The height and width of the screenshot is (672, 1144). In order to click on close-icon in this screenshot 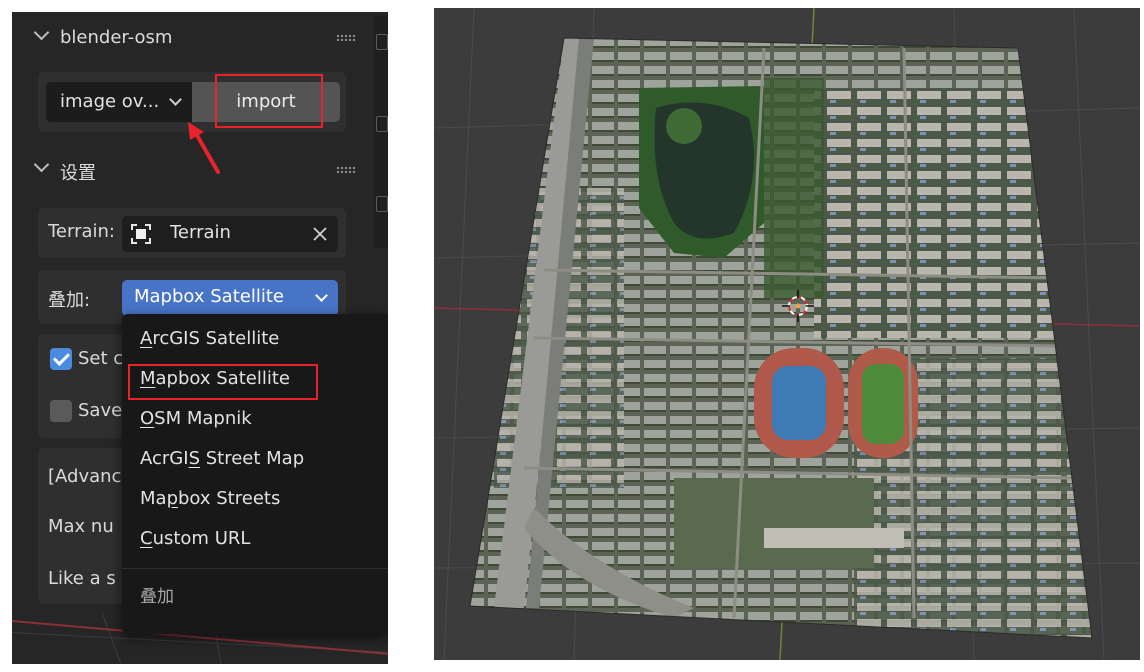, I will do `click(320, 234)`.